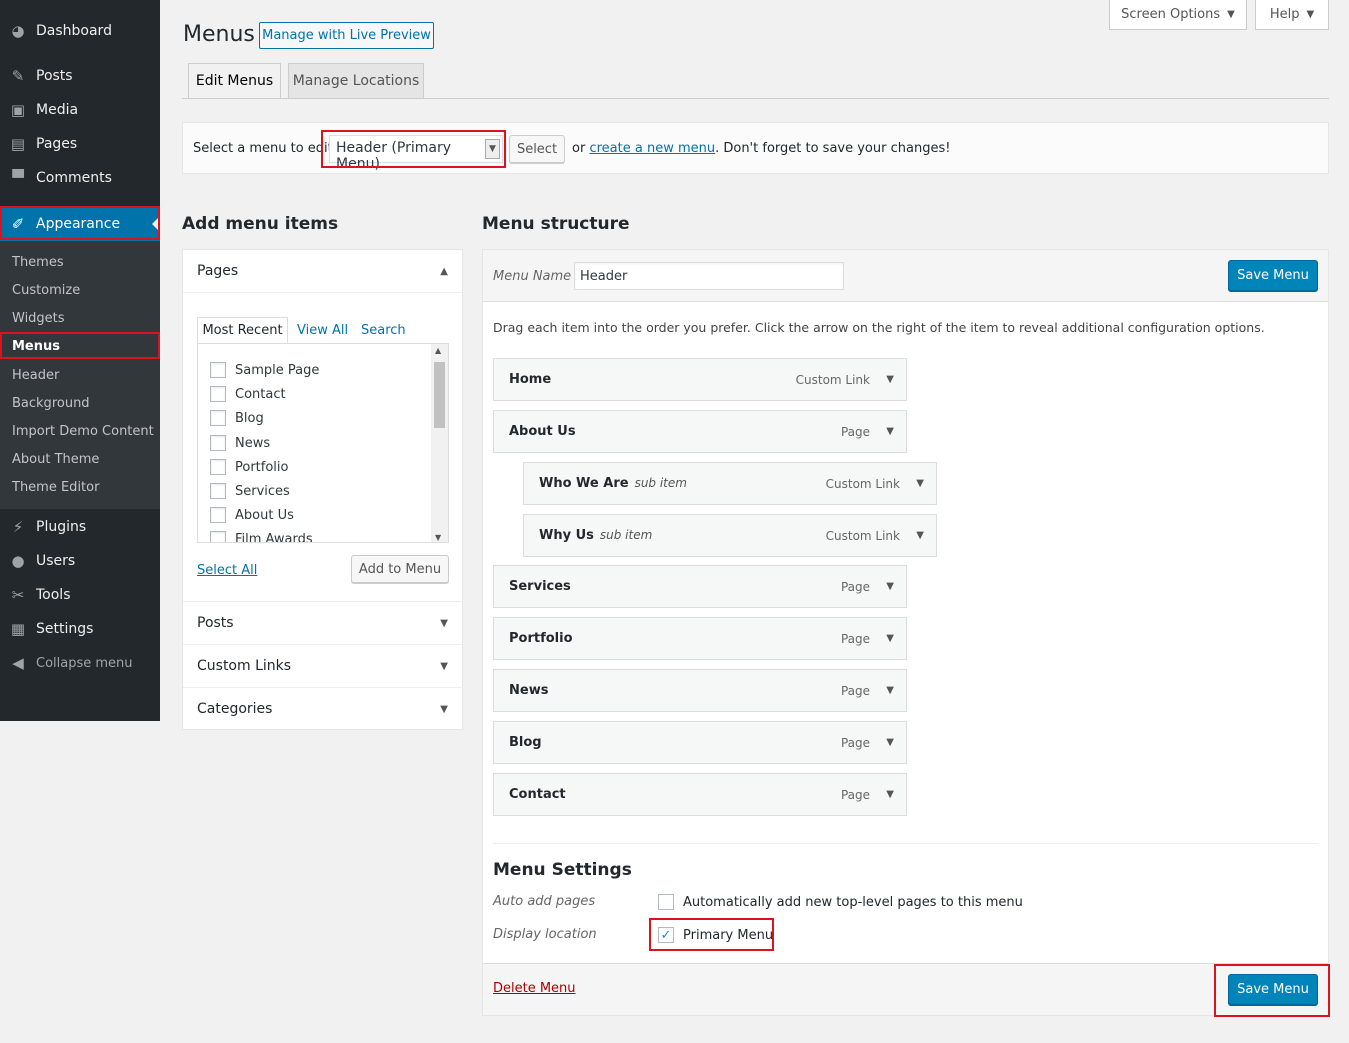 This screenshot has width=1349, height=1043. Describe the element at coordinates (248, 394) in the screenshot. I see `list-item: Contact` at that location.